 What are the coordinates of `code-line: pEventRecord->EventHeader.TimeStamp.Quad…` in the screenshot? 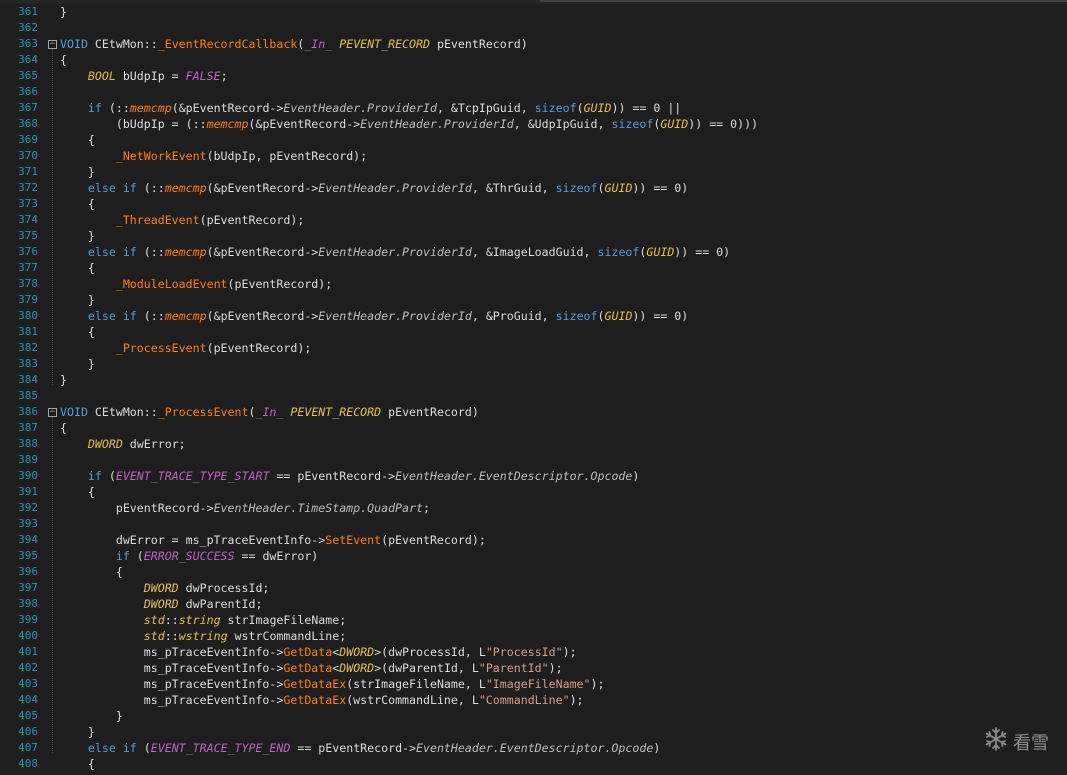 It's located at (245, 508).